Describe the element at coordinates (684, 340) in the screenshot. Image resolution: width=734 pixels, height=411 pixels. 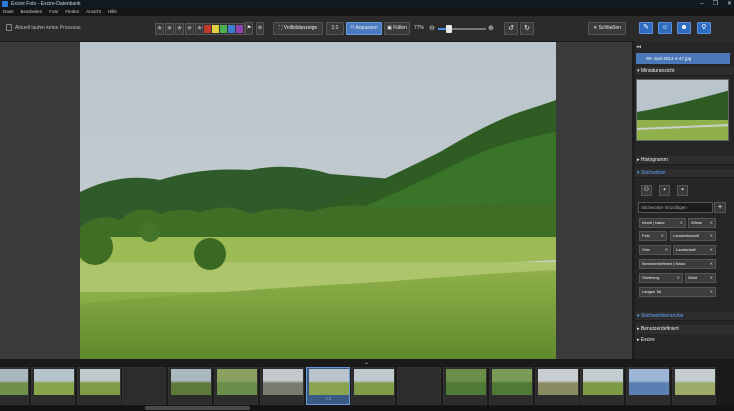
I see `hierarchy-item: ▸ Excire` at that location.